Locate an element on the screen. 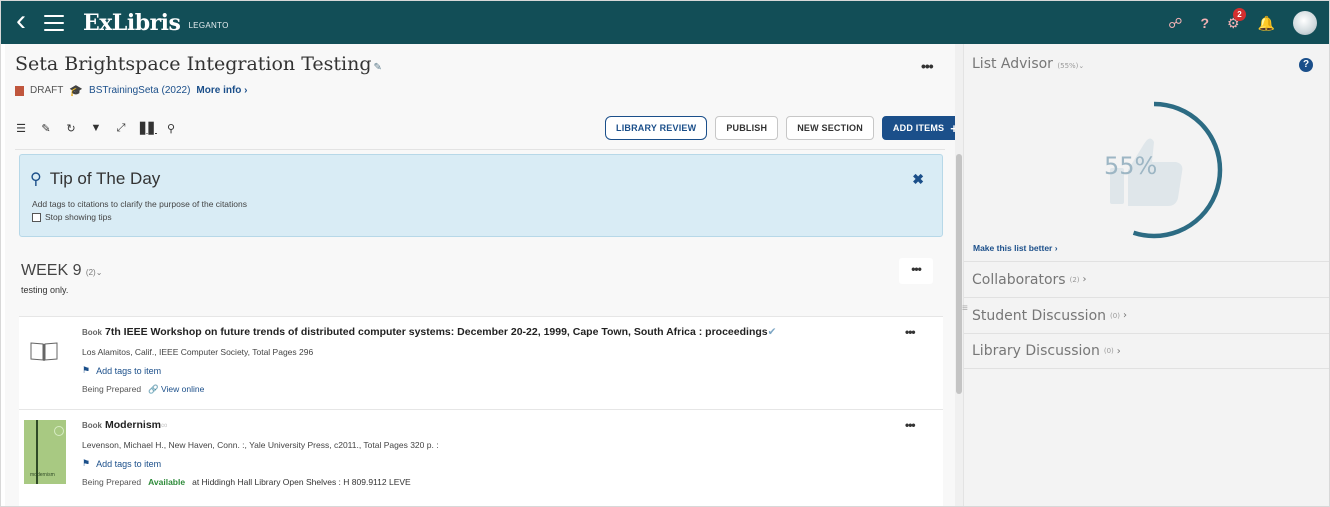  edit-icon: ✎ is located at coordinates (46, 128).